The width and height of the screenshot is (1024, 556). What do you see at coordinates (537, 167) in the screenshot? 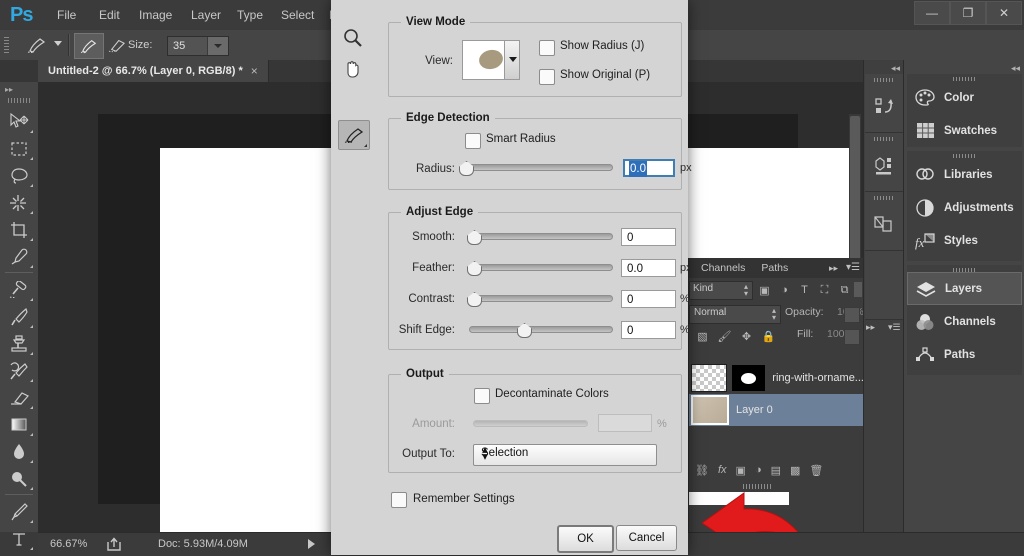
I see `radius-slider-track` at bounding box center [537, 167].